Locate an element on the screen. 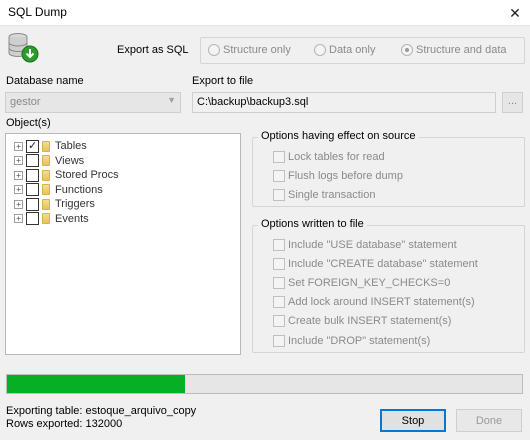 This screenshot has width=530, height=440. stored-procs-checkbox is located at coordinates (32, 175).